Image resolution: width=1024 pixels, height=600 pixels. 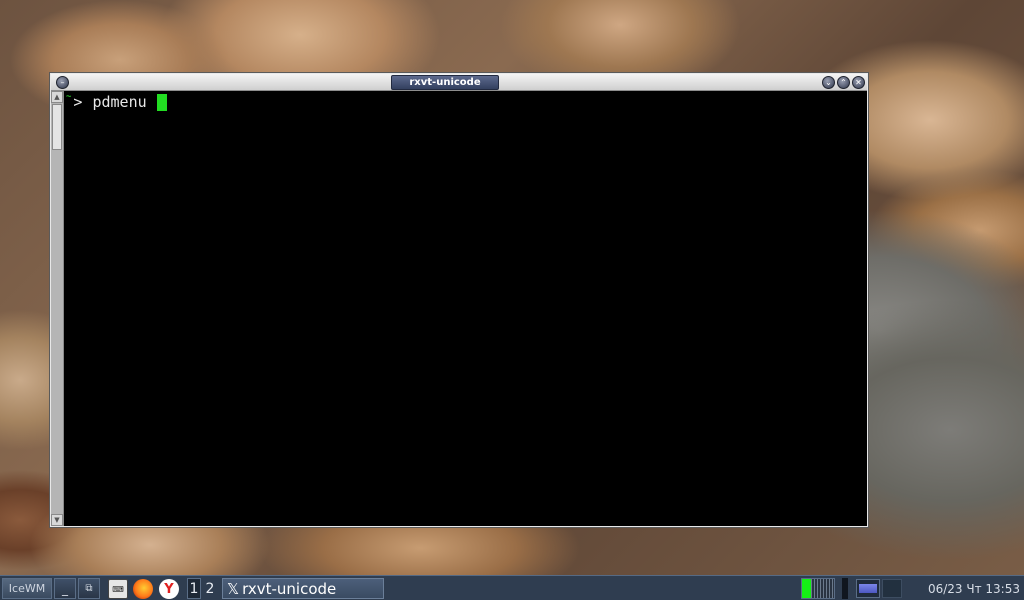 What do you see at coordinates (69, 97) in the screenshot?
I see `prompt-directory: ~` at bounding box center [69, 97].